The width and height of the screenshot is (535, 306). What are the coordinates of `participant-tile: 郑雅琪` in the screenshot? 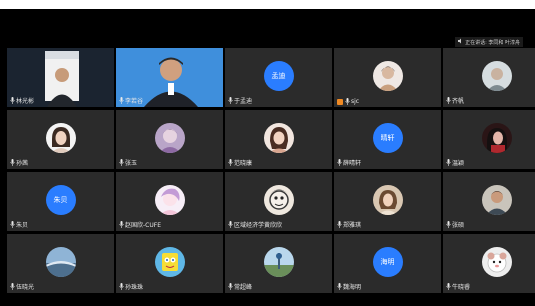 It's located at (387, 201).